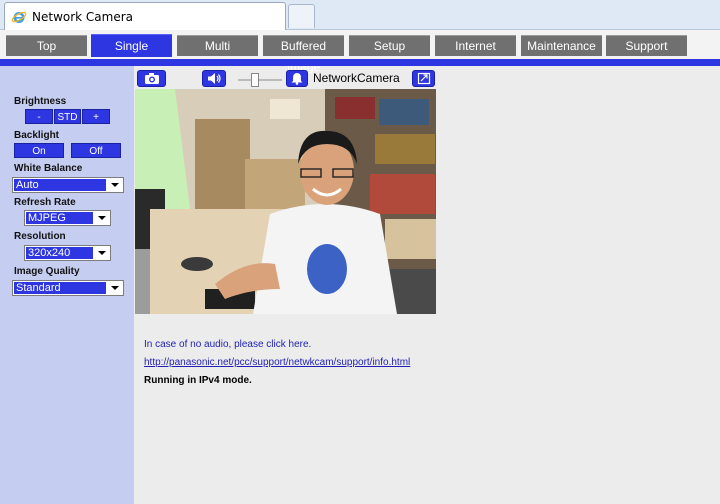 The width and height of the screenshot is (720, 504). I want to click on snapshot-button, so click(151, 78).